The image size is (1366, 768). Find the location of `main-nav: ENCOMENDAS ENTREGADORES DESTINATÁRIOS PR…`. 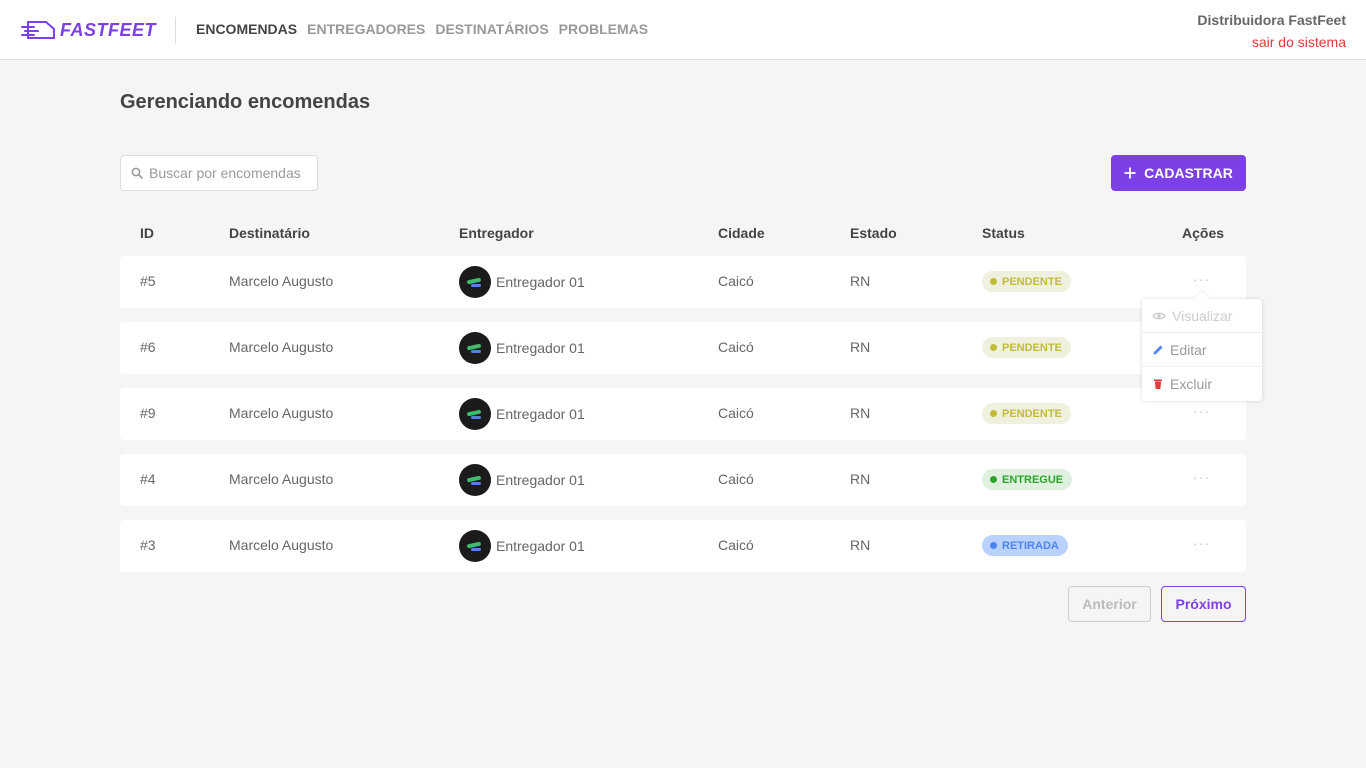

main-nav: ENCOMENDAS ENTREGADORES DESTINATÁRIOS PR… is located at coordinates (422, 29).